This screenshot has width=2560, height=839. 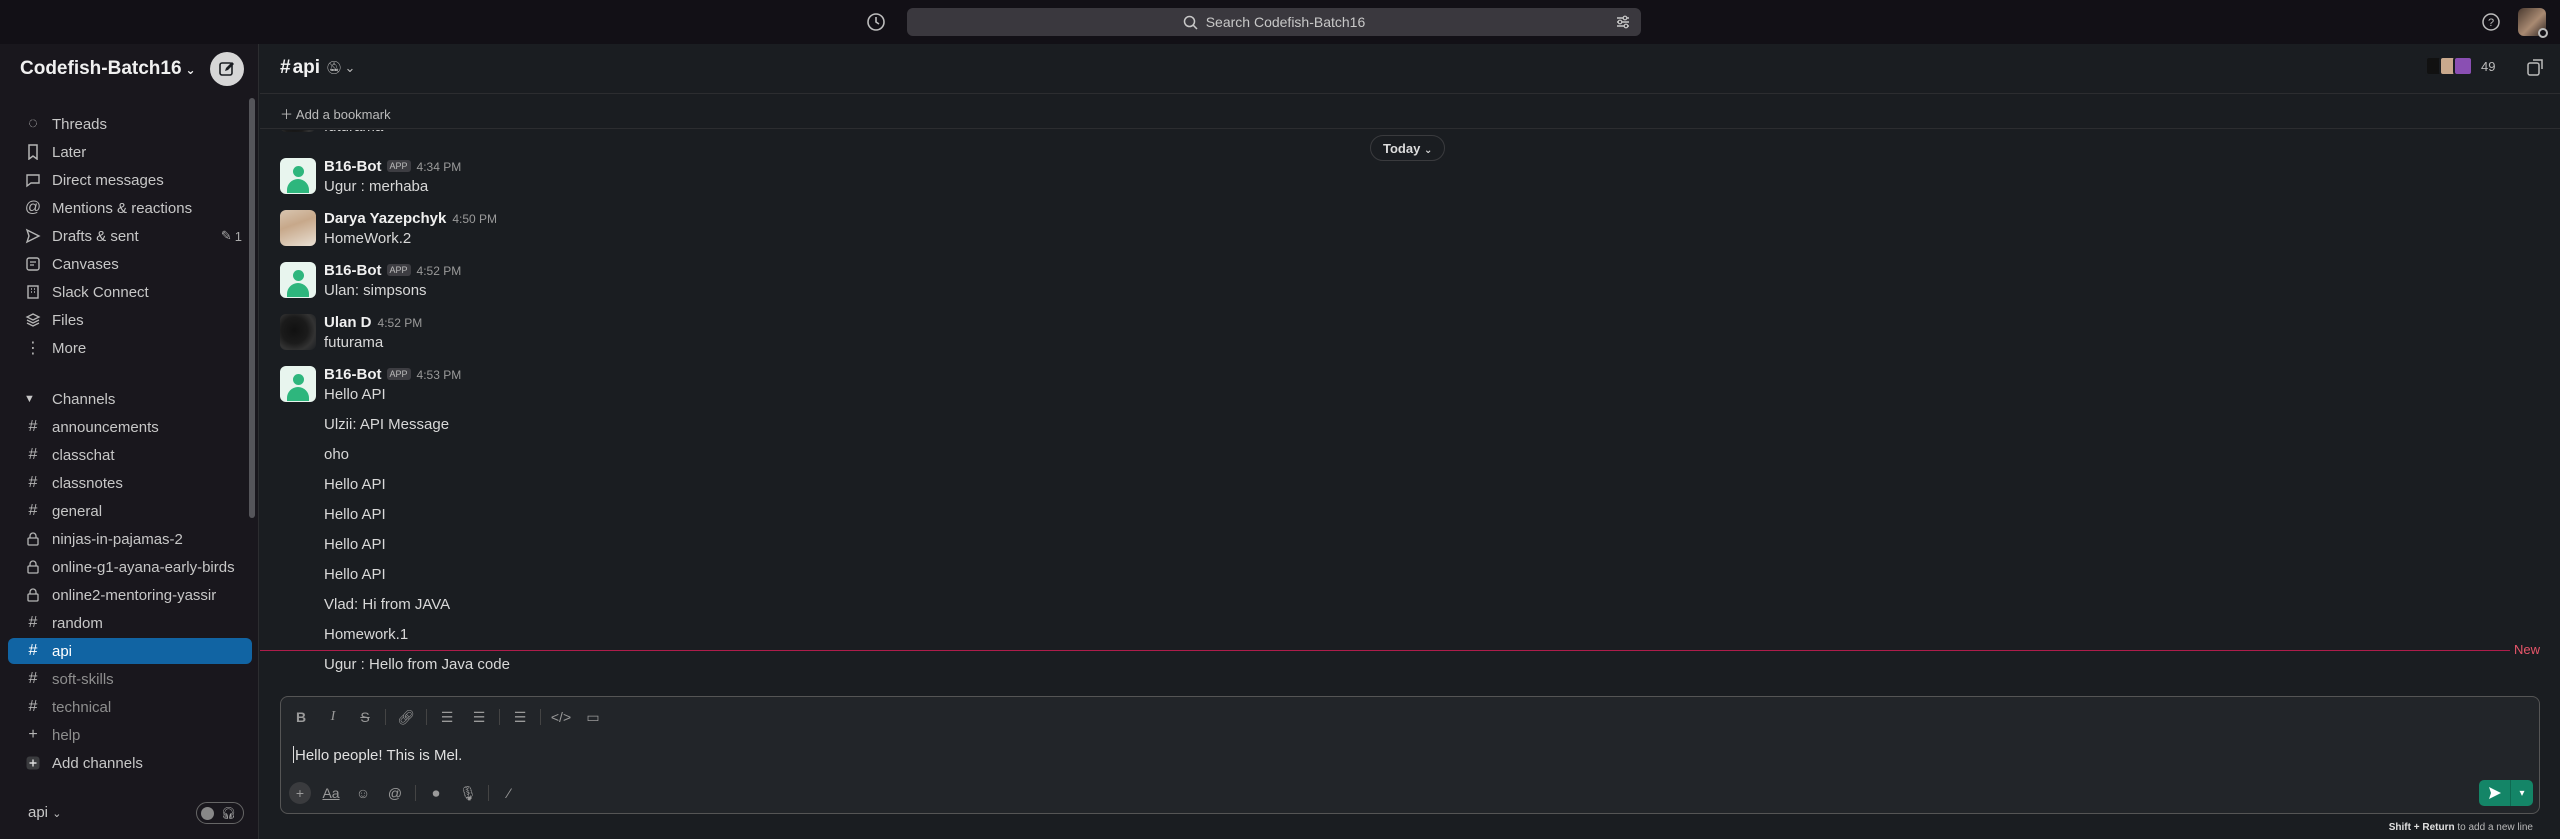 I want to click on member-list-button: 49, so click(x=2460, y=66).